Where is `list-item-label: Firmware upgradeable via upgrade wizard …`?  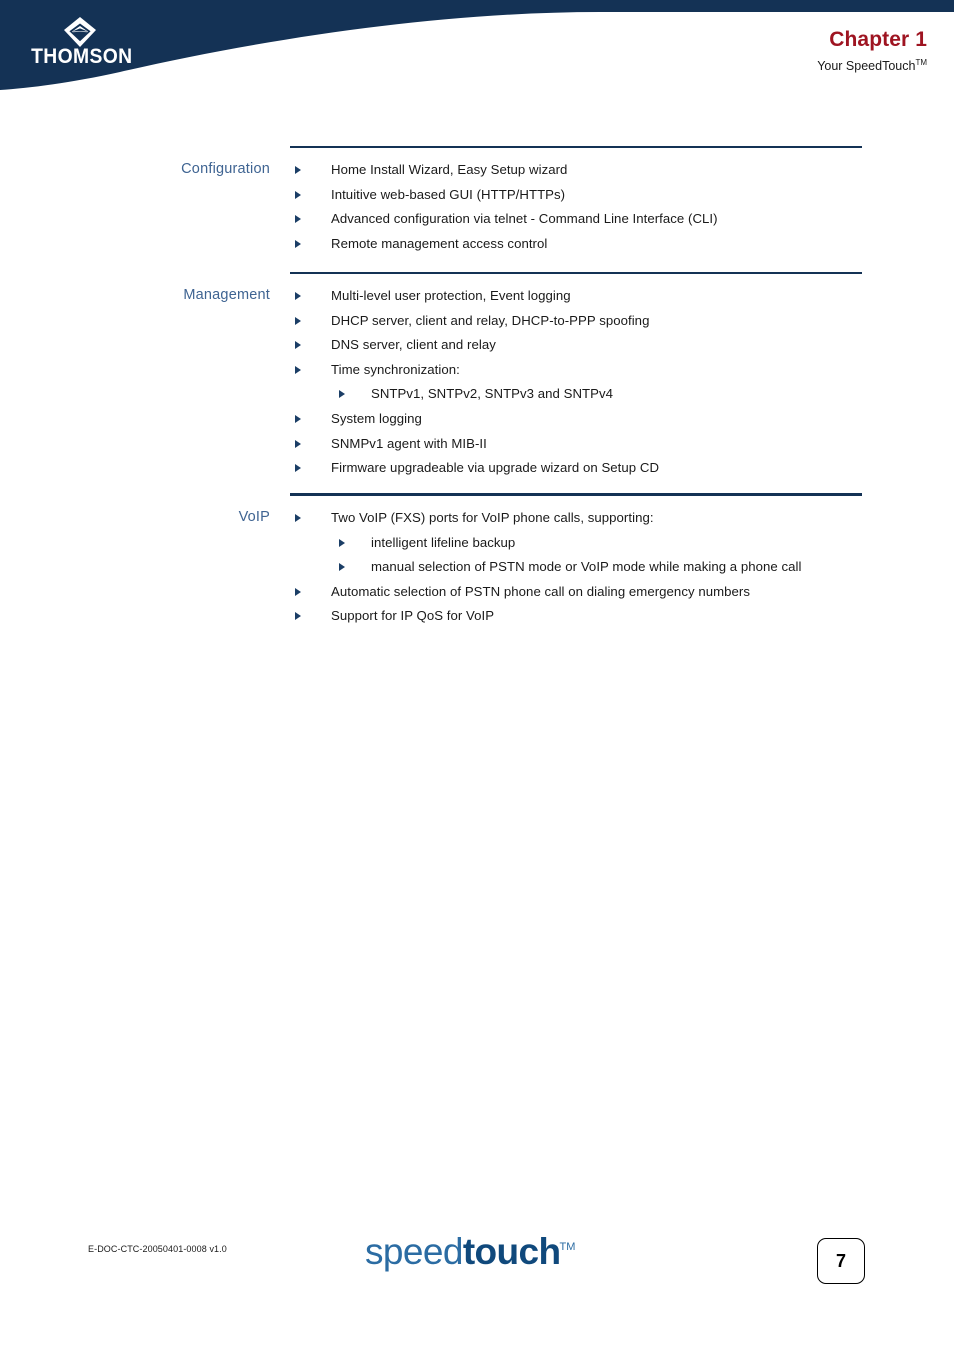 list-item-label: Firmware upgradeable via upgrade wizard … is located at coordinates (495, 468).